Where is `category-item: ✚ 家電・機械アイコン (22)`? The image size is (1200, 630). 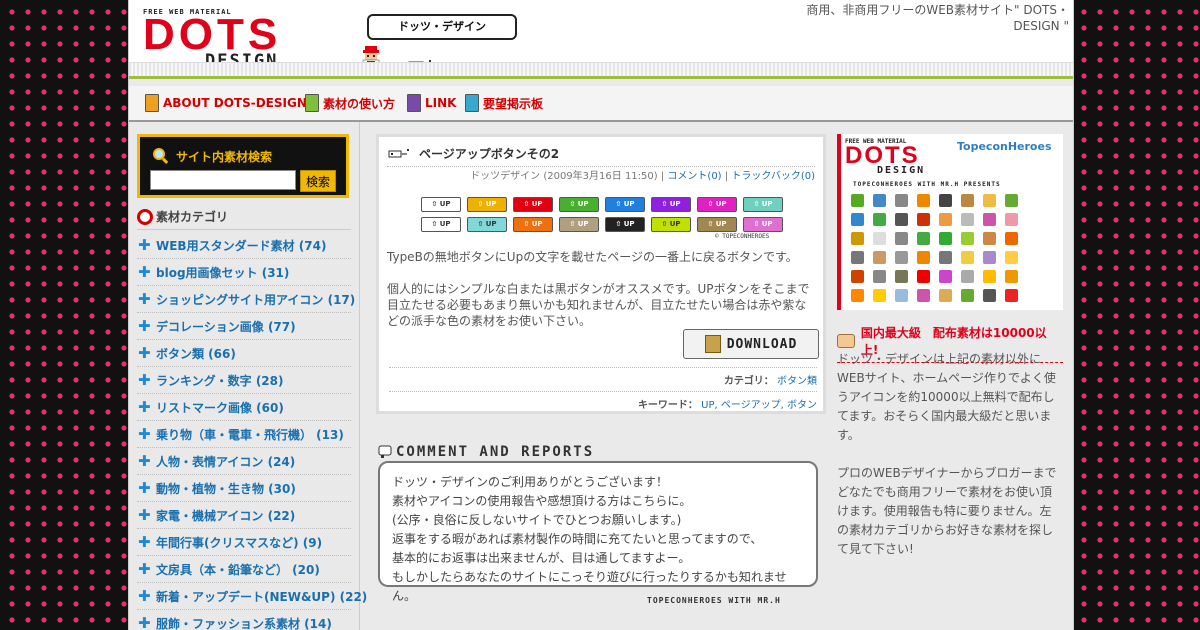
category-item: ✚ 家電・機械アイコン (22) is located at coordinates (244, 515).